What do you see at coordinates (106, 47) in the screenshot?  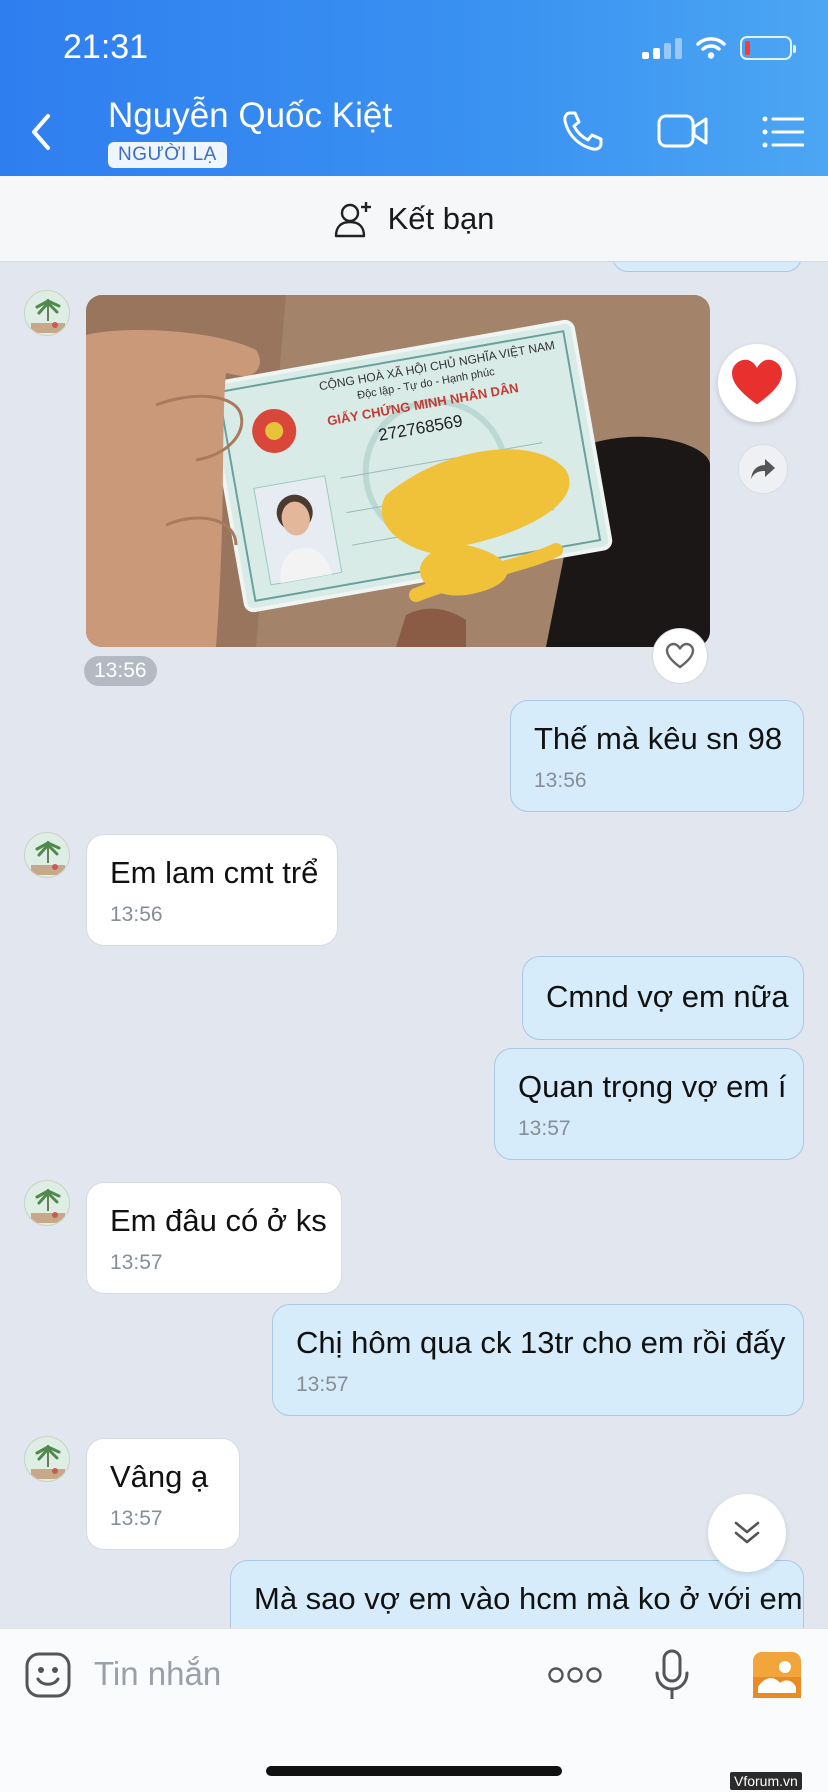 I see `status-time: 21:31` at bounding box center [106, 47].